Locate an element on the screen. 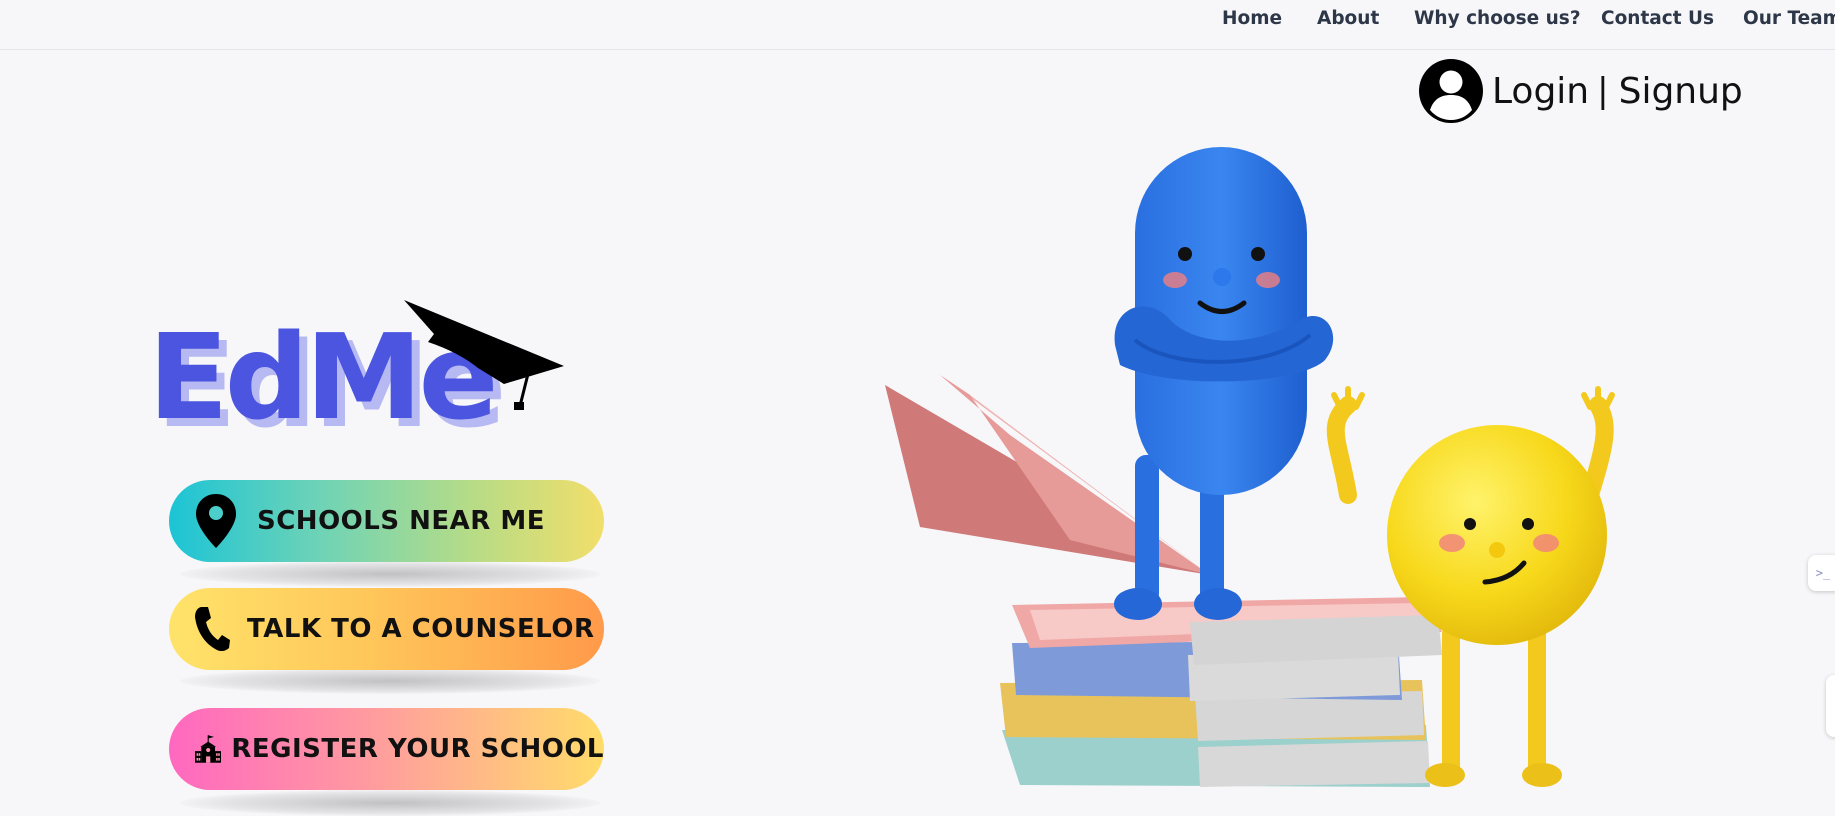  nav-link-why-choose-us: Why choose us? is located at coordinates (1497, 18).